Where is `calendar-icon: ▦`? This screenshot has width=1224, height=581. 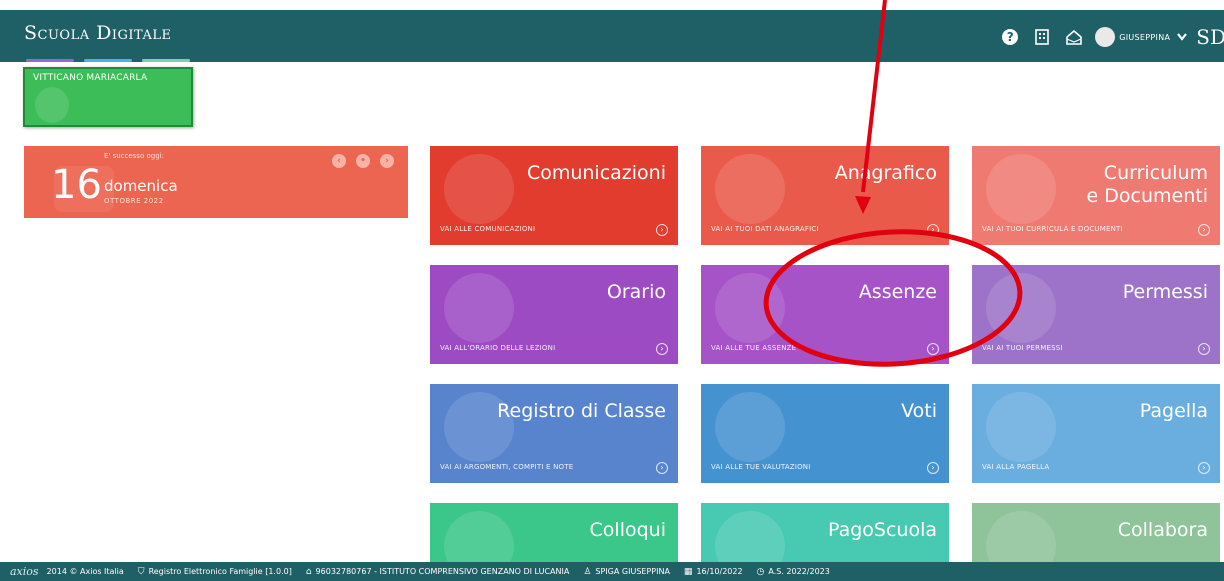 calendar-icon: ▦ is located at coordinates (688, 571).